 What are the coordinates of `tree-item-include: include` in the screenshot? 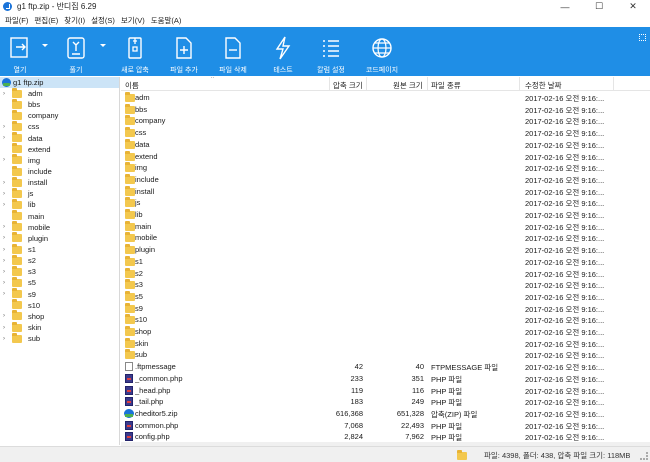 It's located at (59, 171).